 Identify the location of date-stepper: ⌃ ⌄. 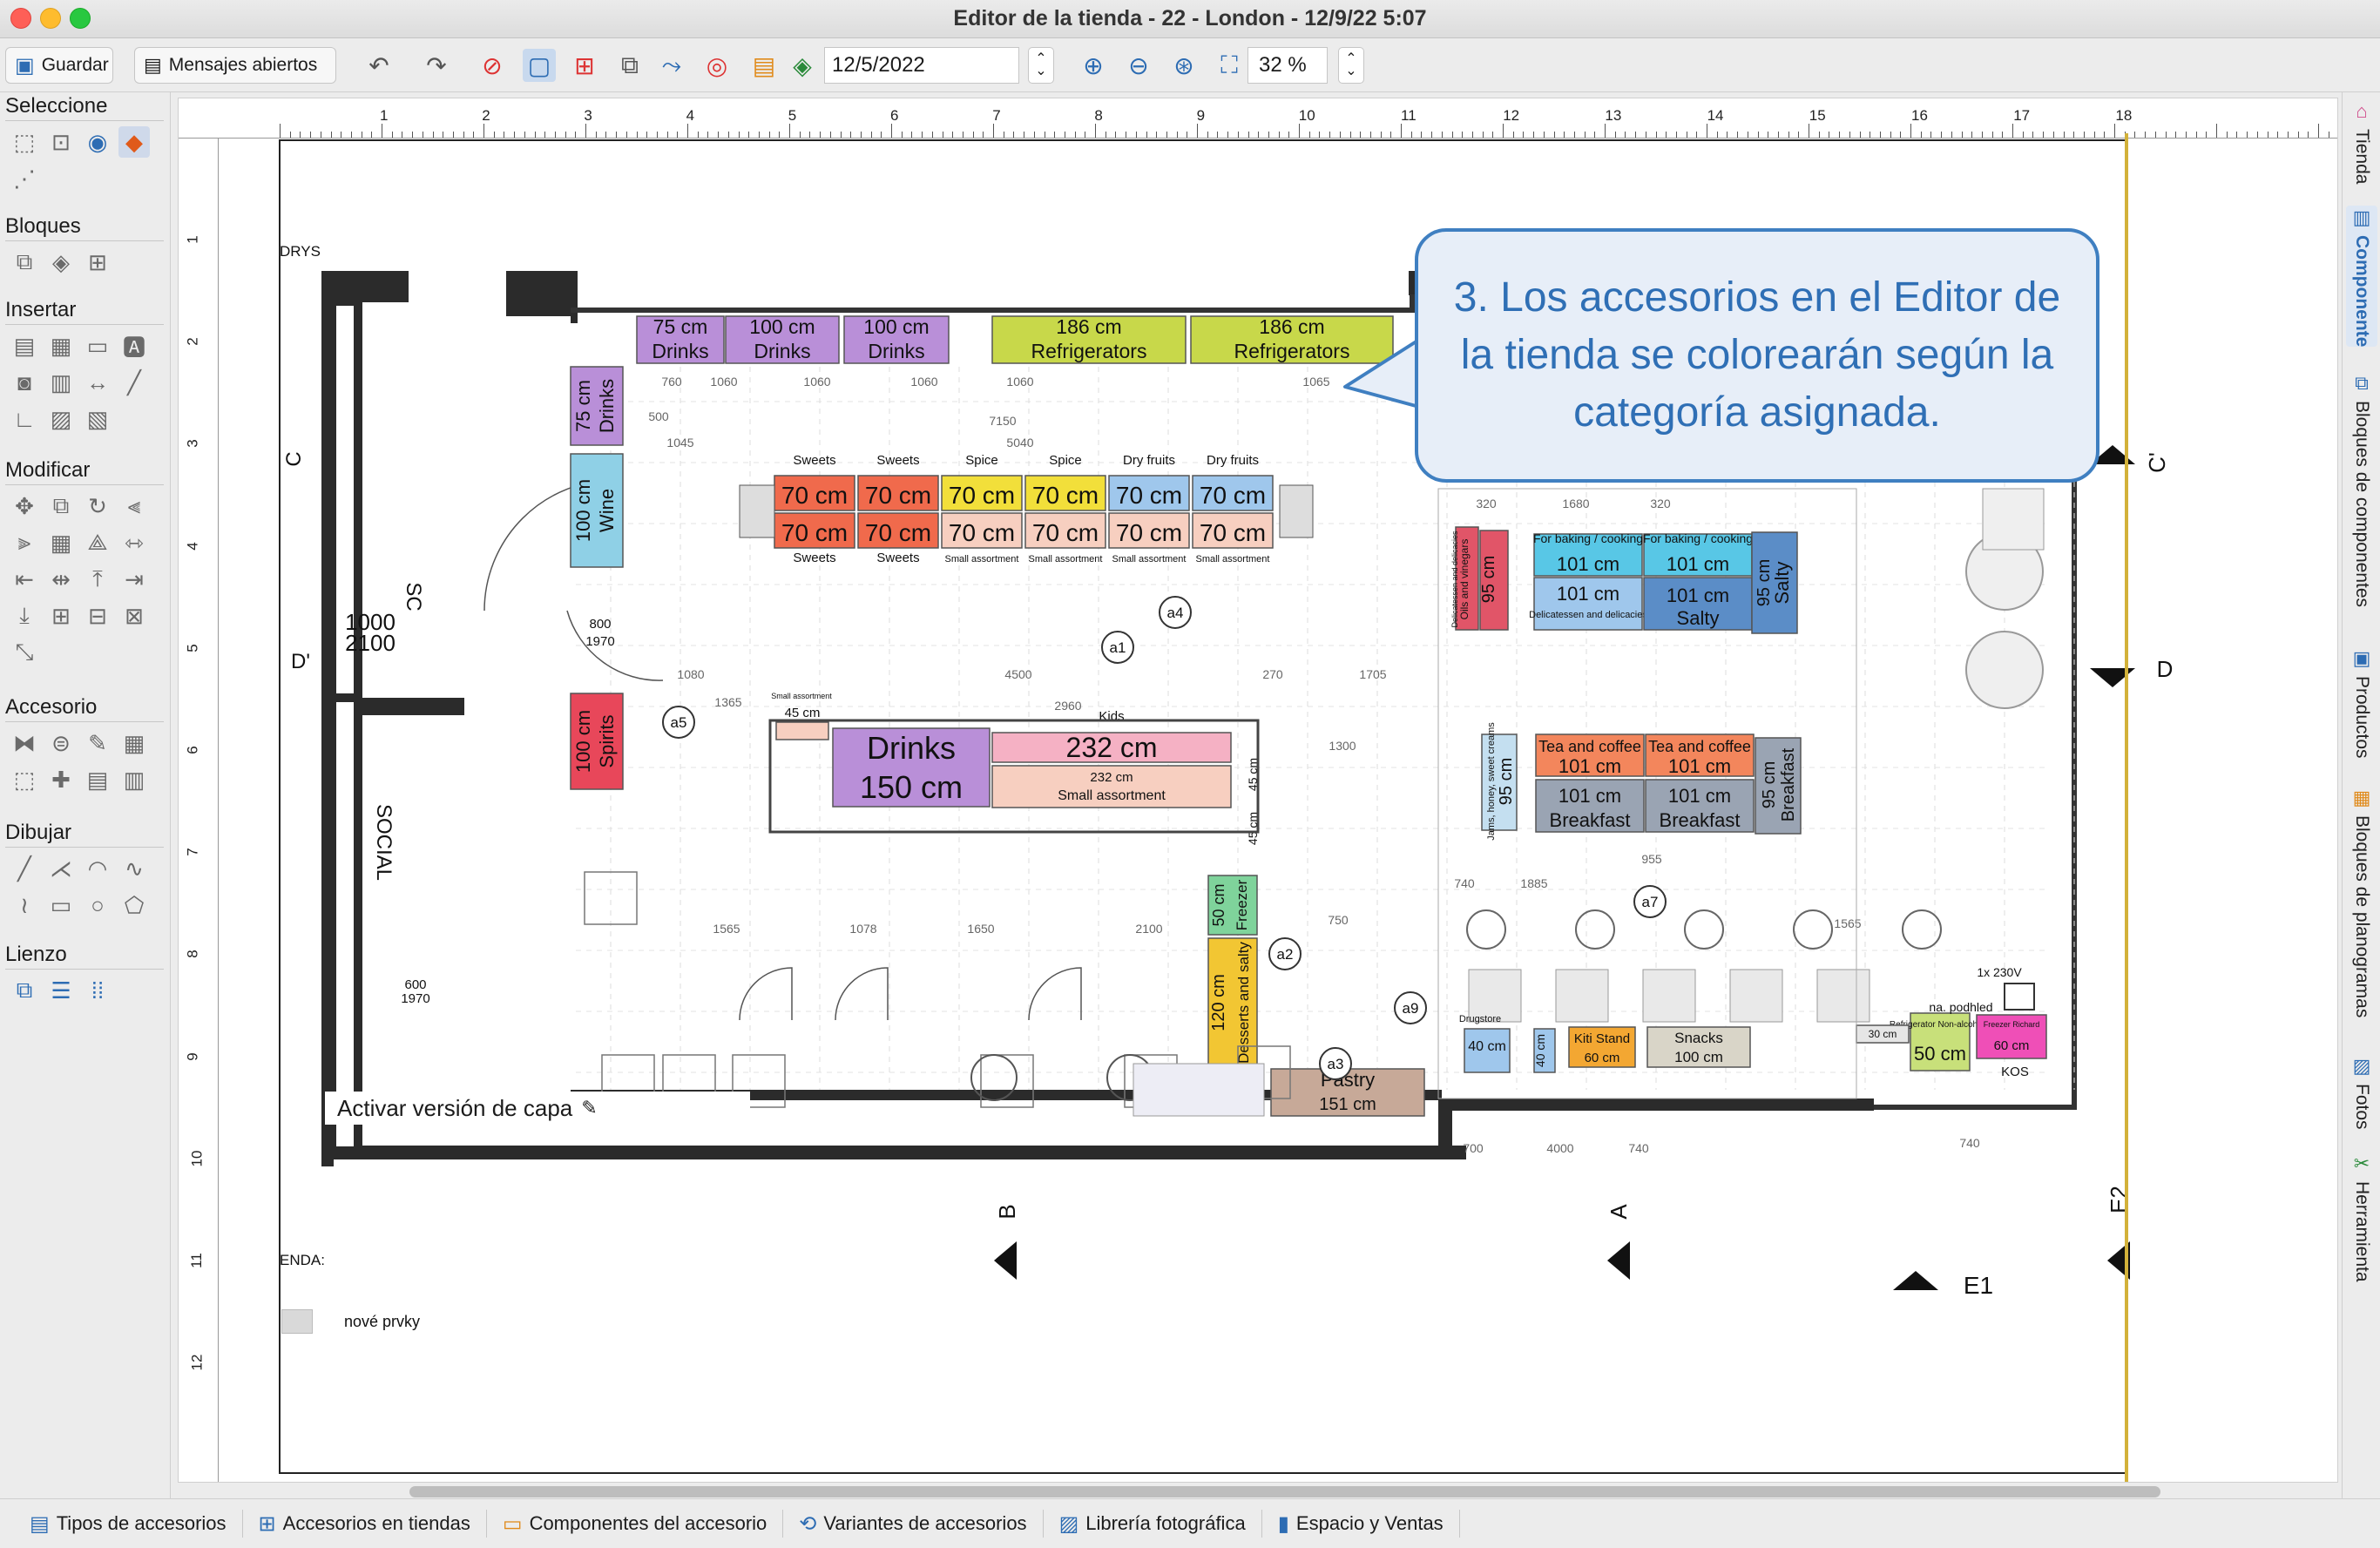
(1041, 65).